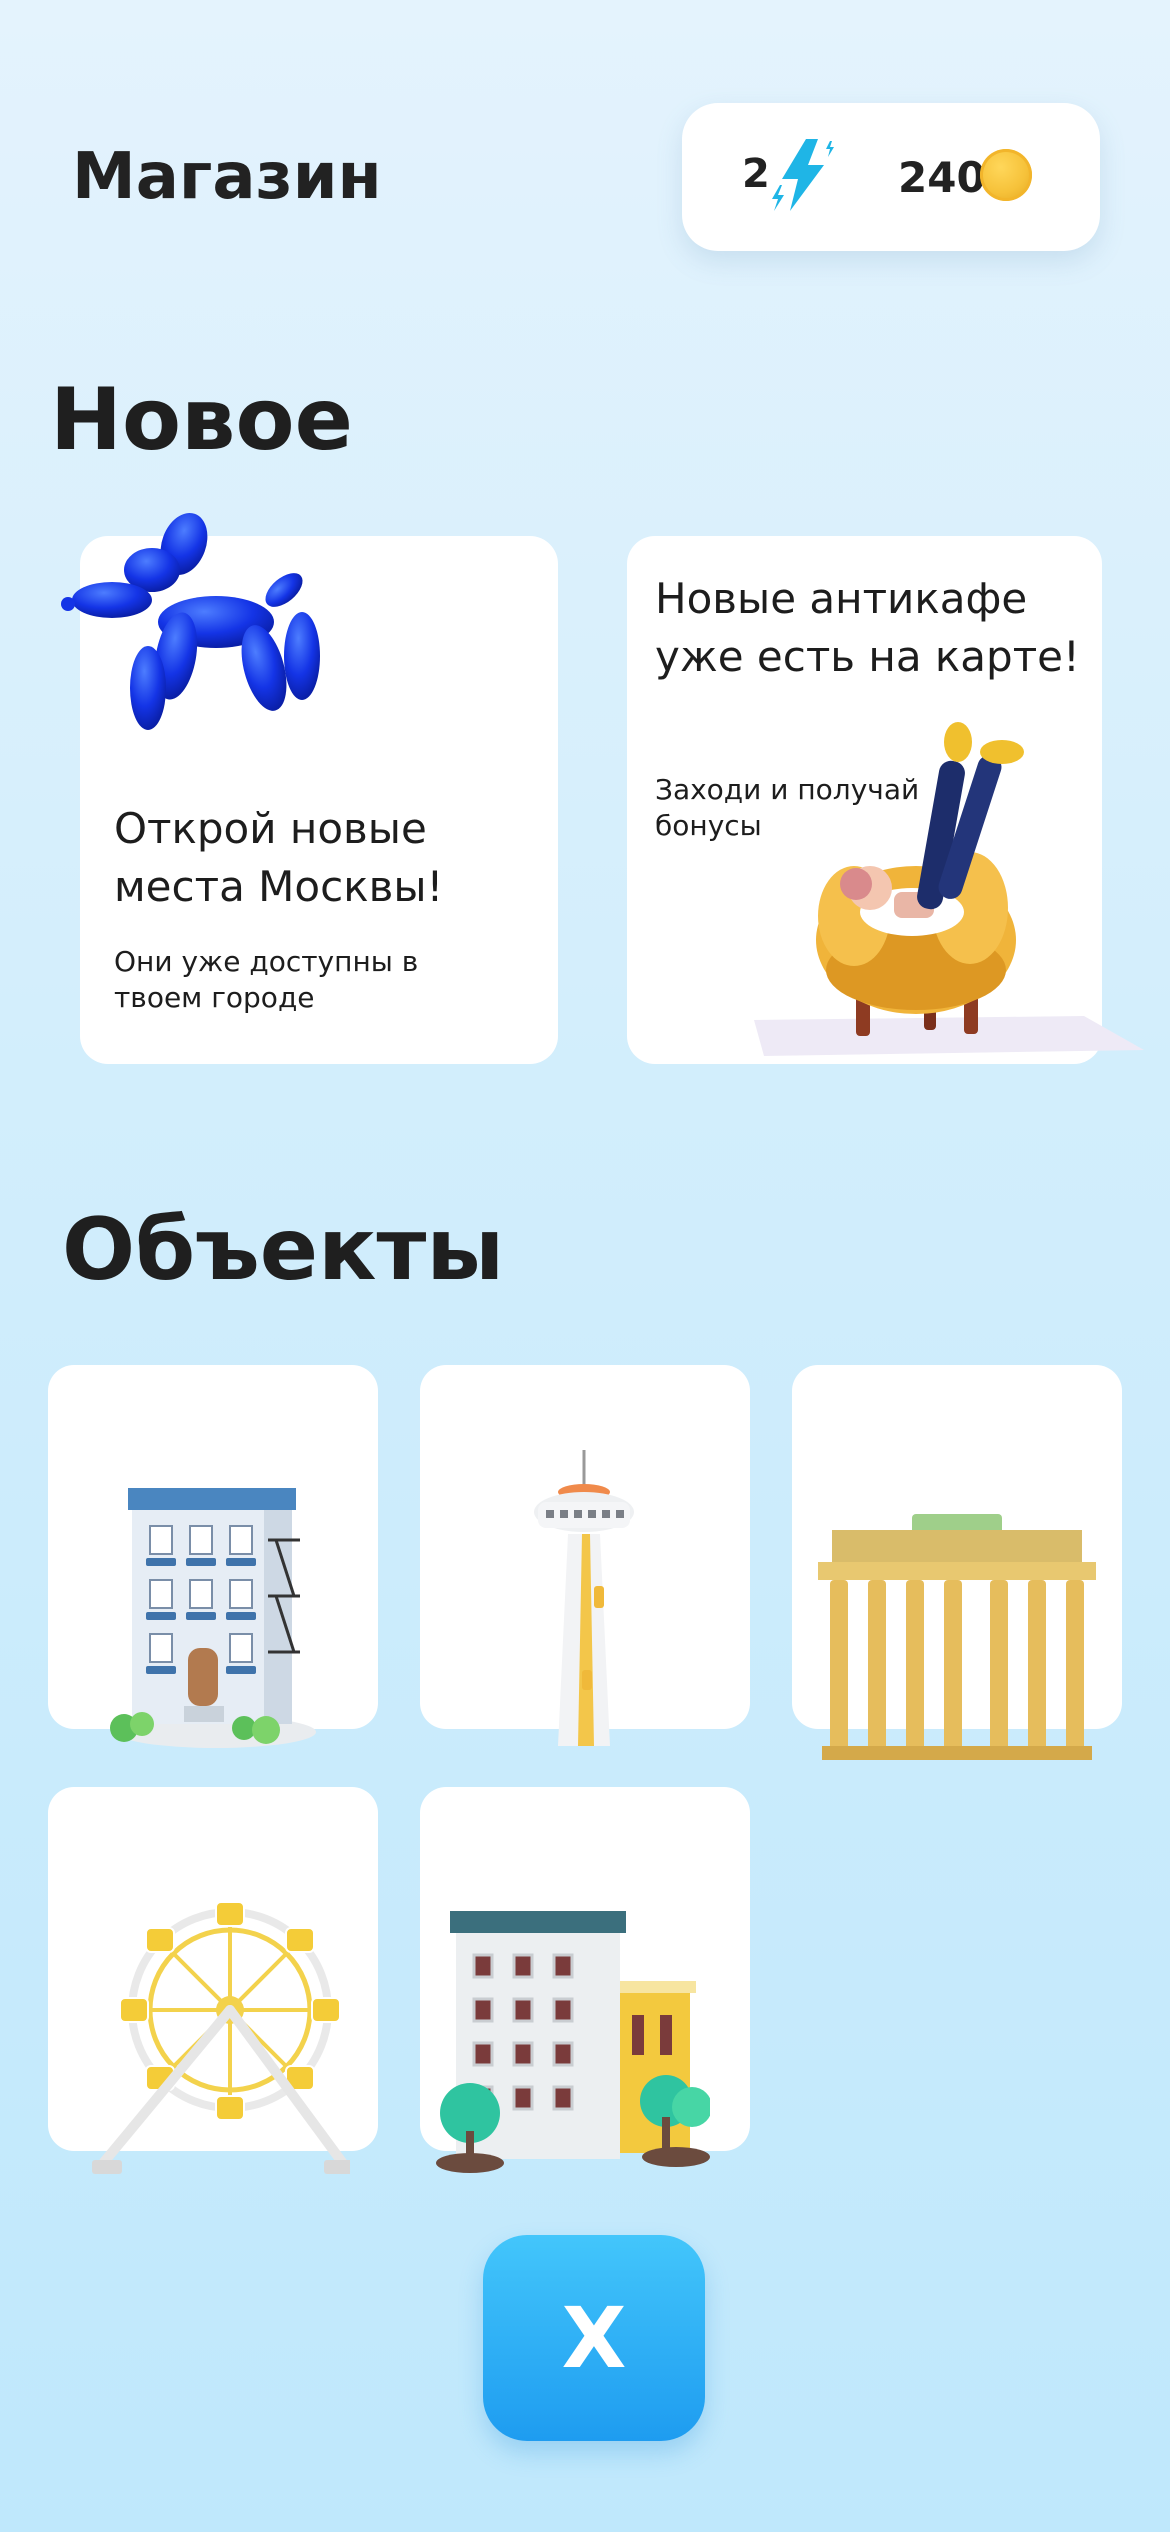  I want to click on close-button: X, so click(594, 2338).